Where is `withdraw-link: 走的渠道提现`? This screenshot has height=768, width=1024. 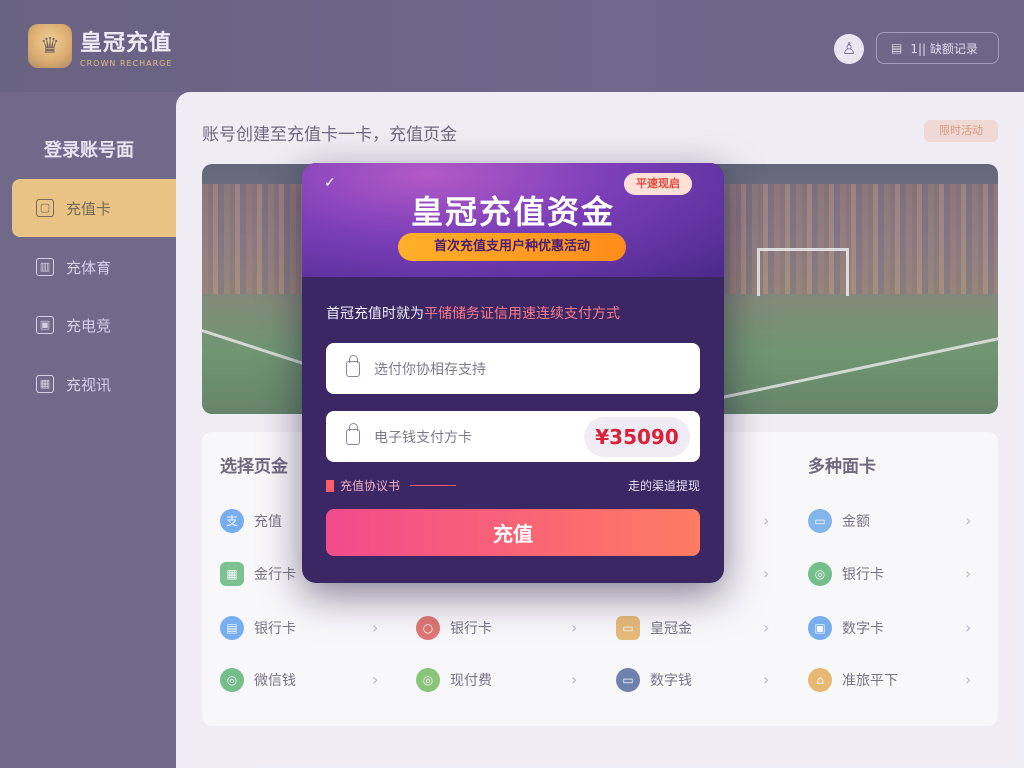
withdraw-link: 走的渠道提现 is located at coordinates (664, 485).